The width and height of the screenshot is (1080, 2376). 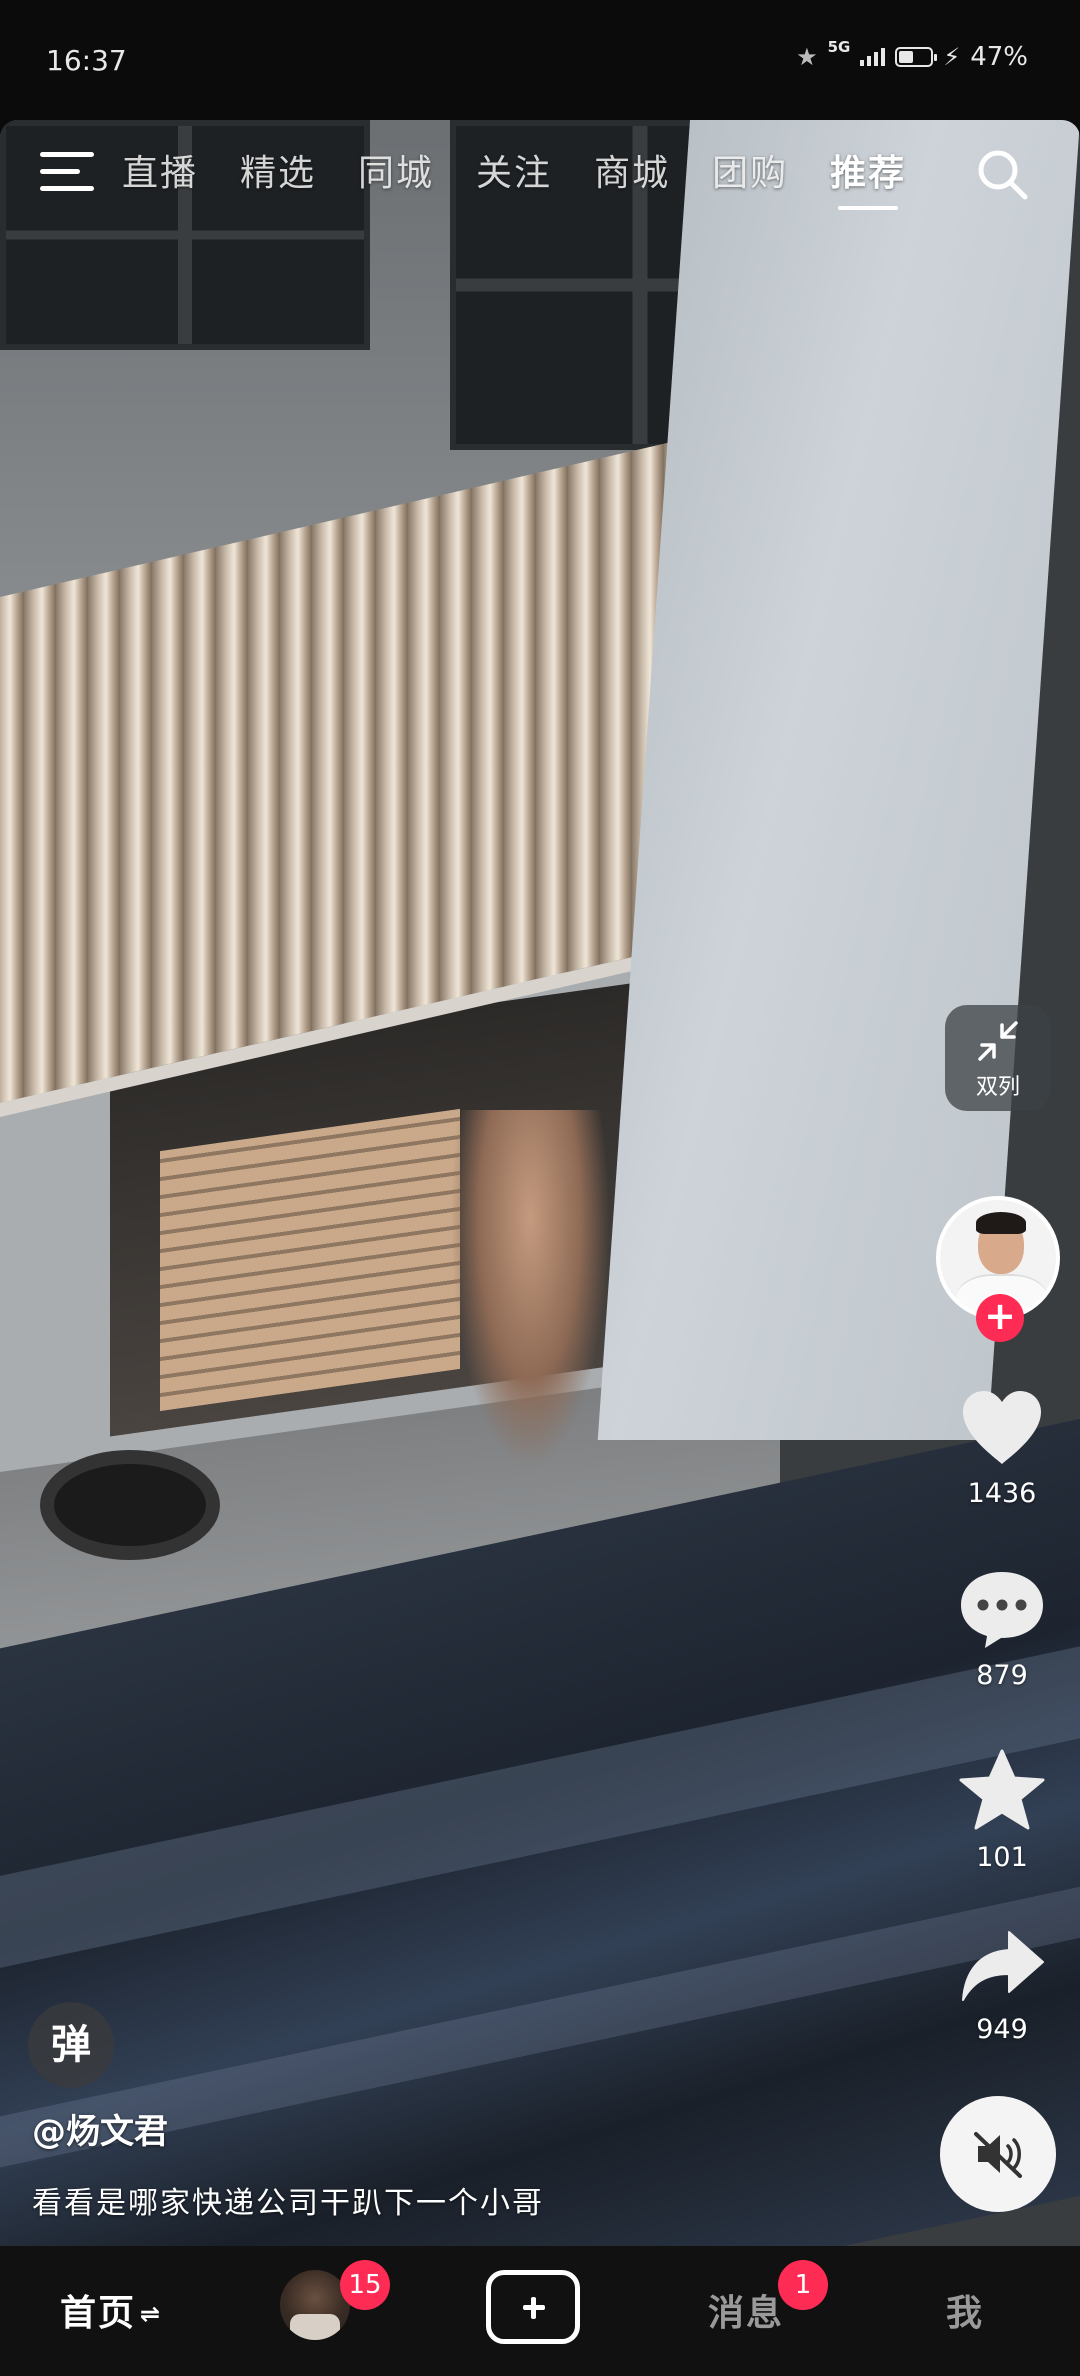 I want to click on video-scene-people, so click(x=530, y=1290).